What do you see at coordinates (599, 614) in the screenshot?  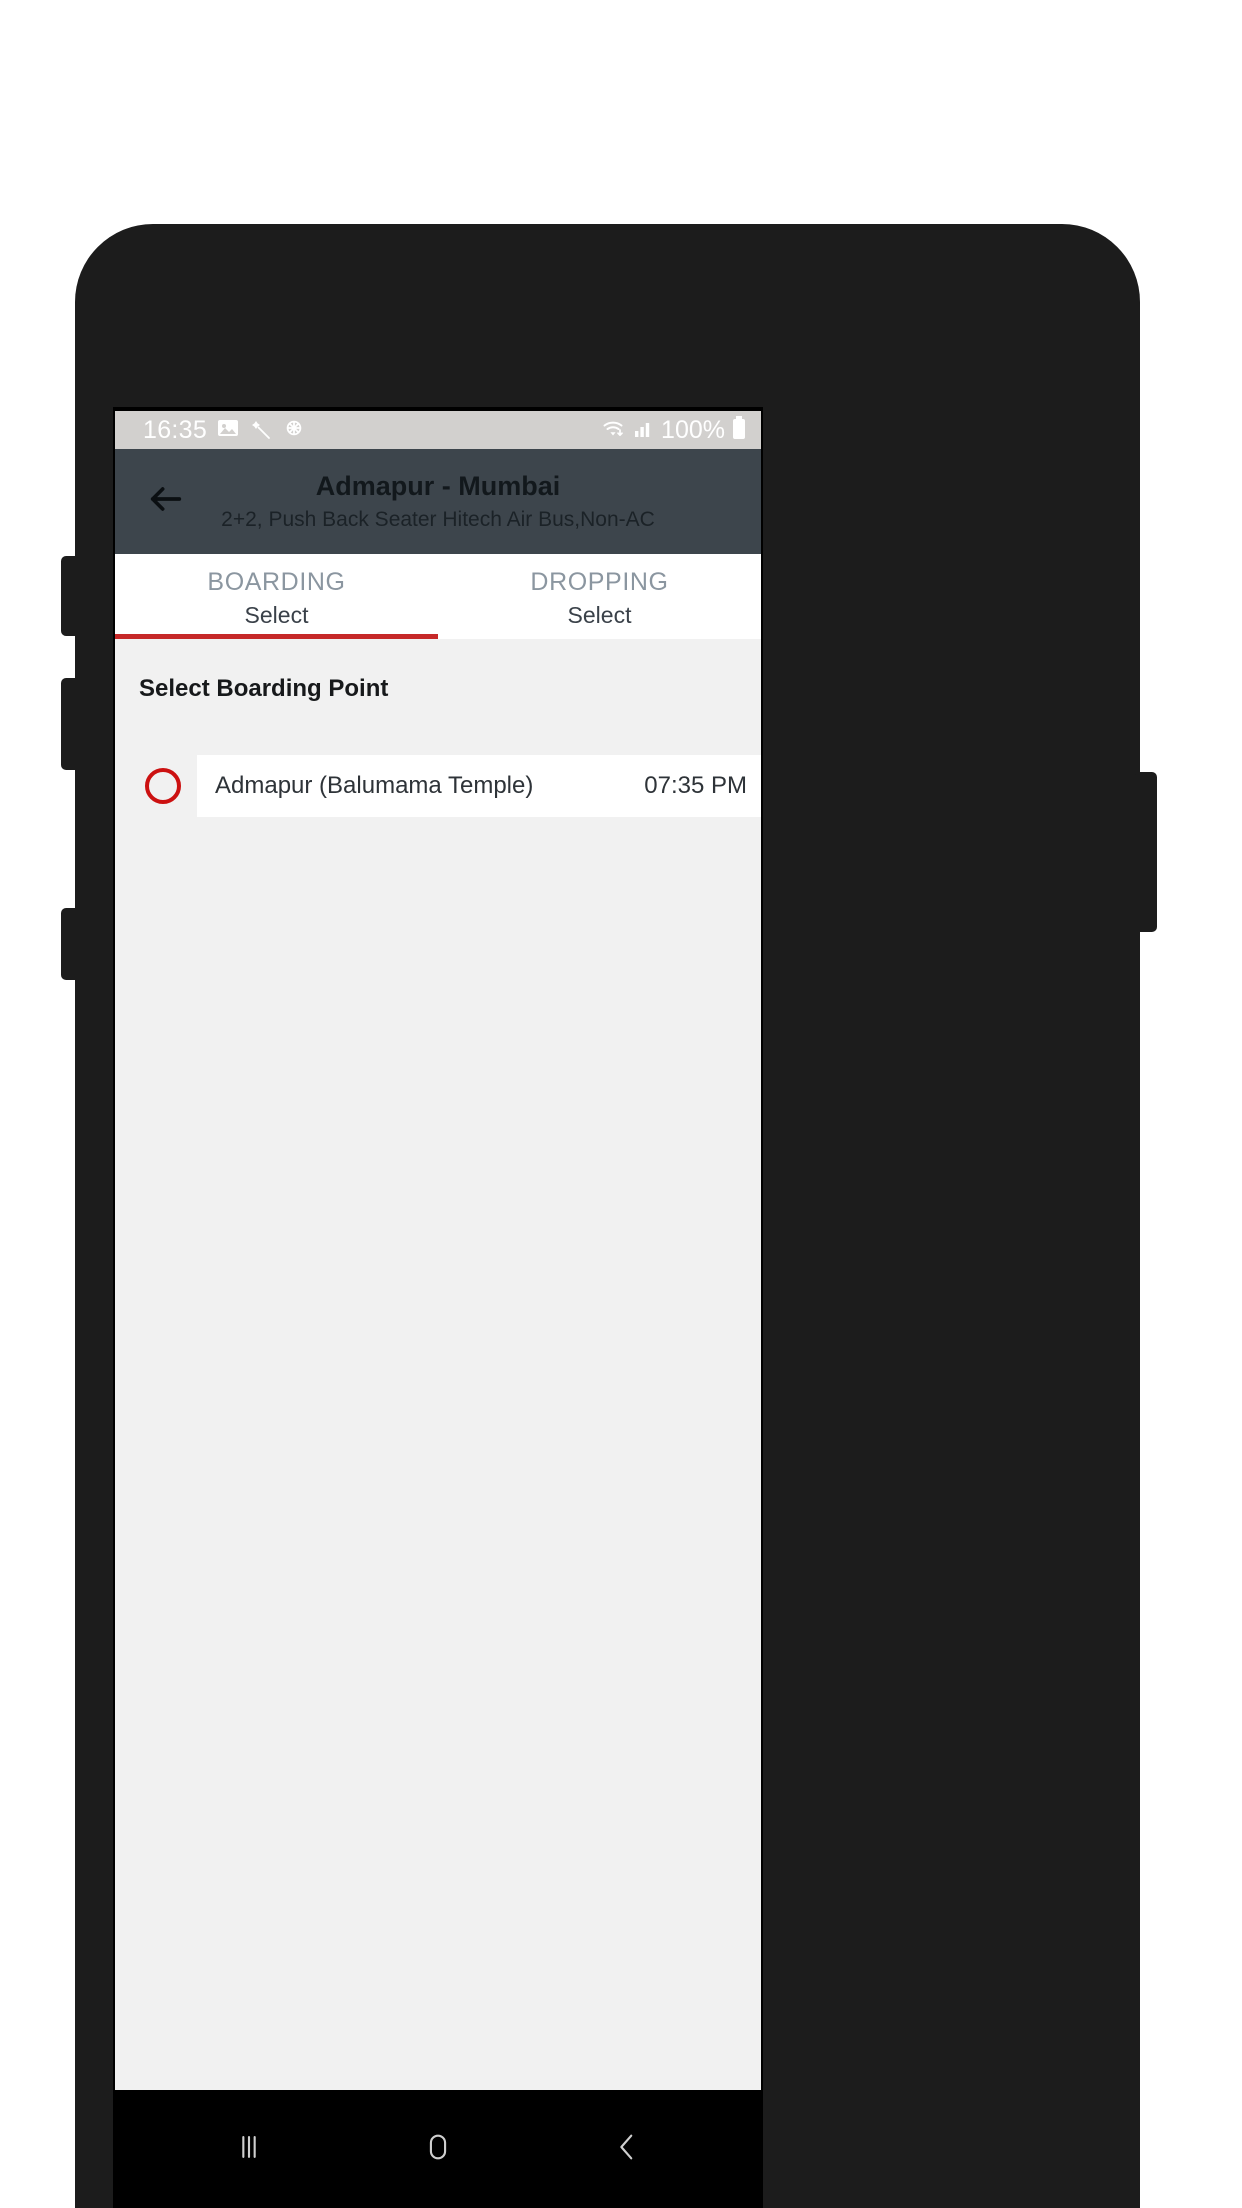 I see `tab-dropping-value: Select` at bounding box center [599, 614].